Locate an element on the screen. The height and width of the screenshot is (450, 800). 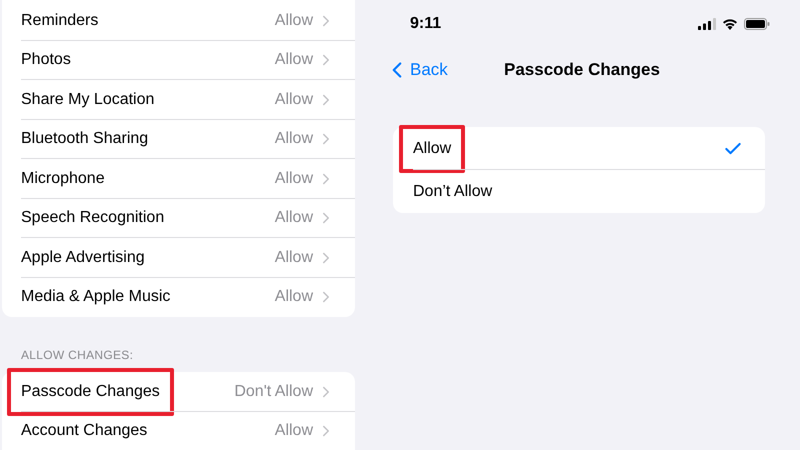
row-label: Share My Location is located at coordinates (87, 100).